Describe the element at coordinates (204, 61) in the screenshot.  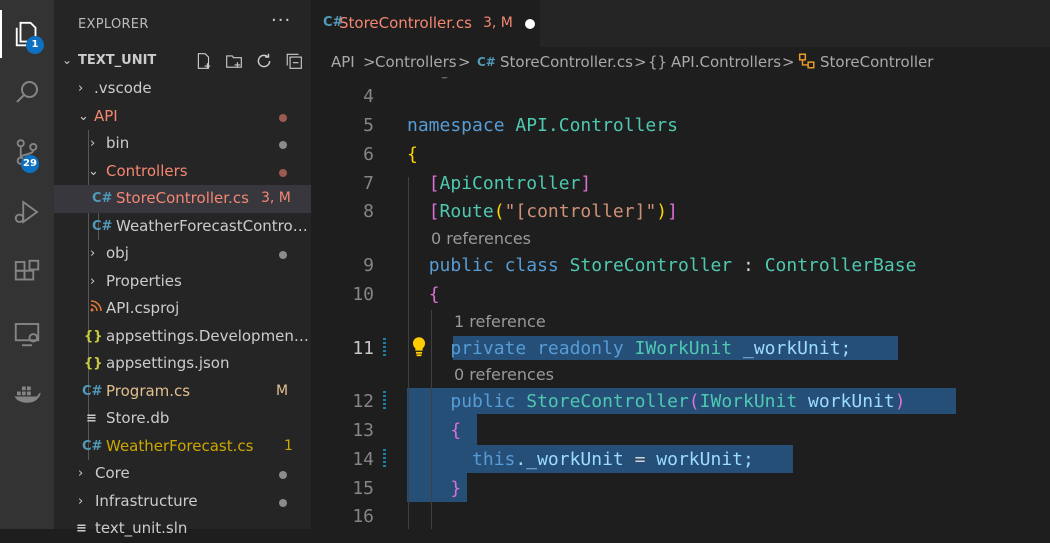
I see `new-file-icon` at that location.